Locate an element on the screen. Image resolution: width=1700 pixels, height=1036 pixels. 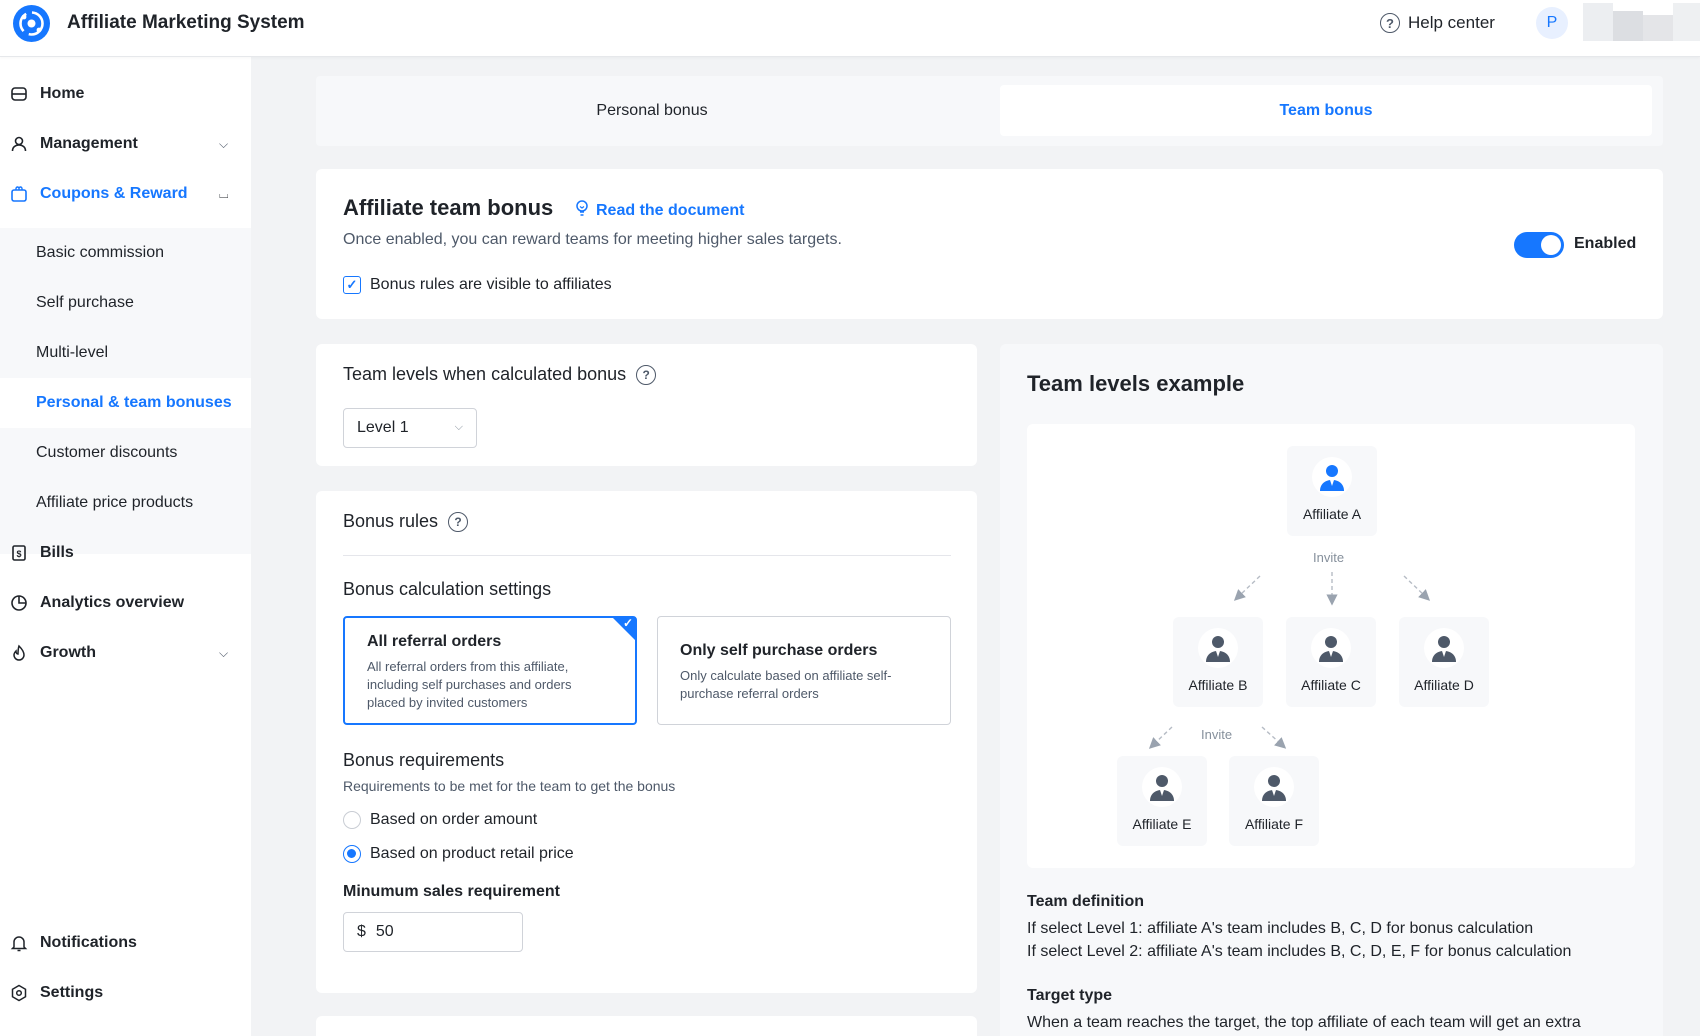
radio-label: Based on product retail price is located at coordinates (472, 853).